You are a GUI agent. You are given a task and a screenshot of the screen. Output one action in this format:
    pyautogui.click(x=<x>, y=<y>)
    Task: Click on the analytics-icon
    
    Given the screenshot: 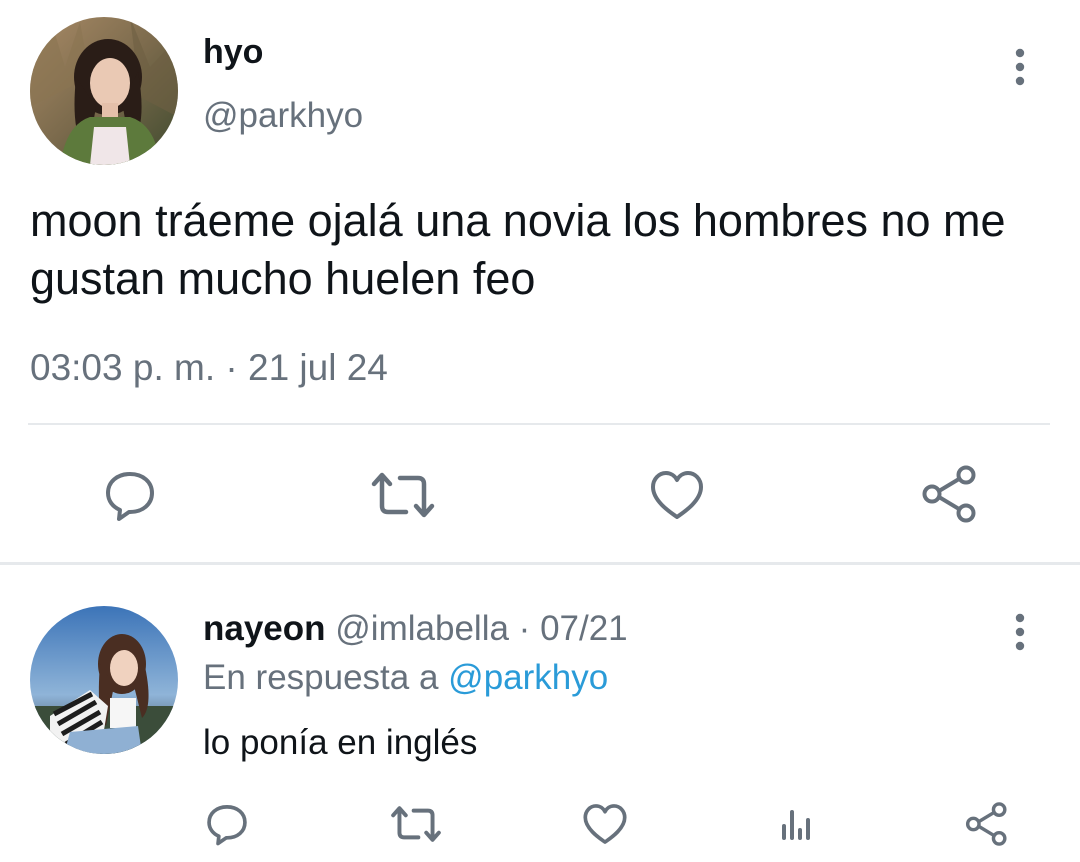 What is the action you would take?
    pyautogui.click(x=796, y=825)
    